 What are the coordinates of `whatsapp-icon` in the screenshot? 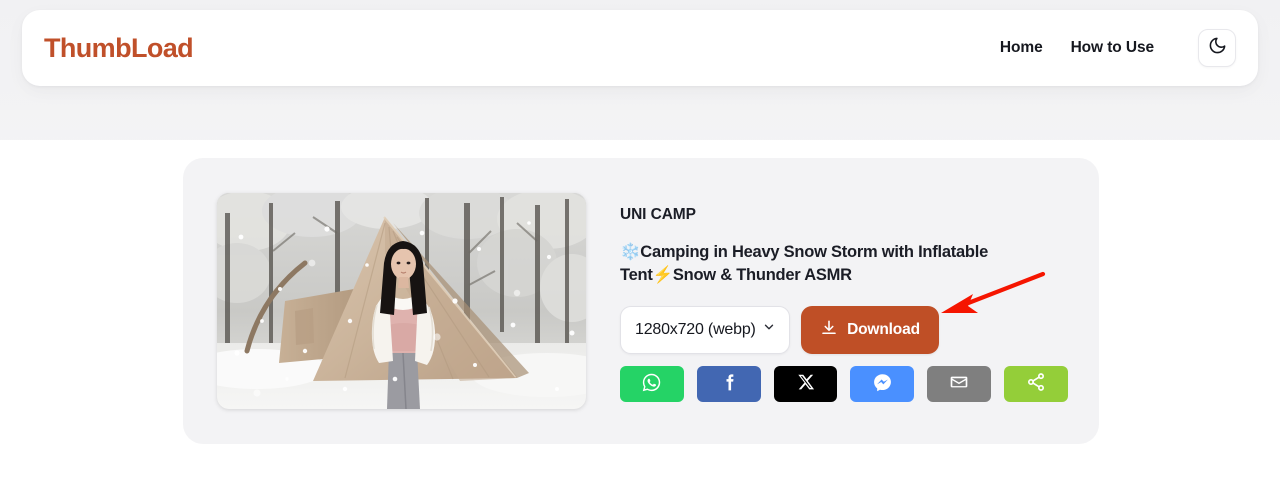 It's located at (651, 384).